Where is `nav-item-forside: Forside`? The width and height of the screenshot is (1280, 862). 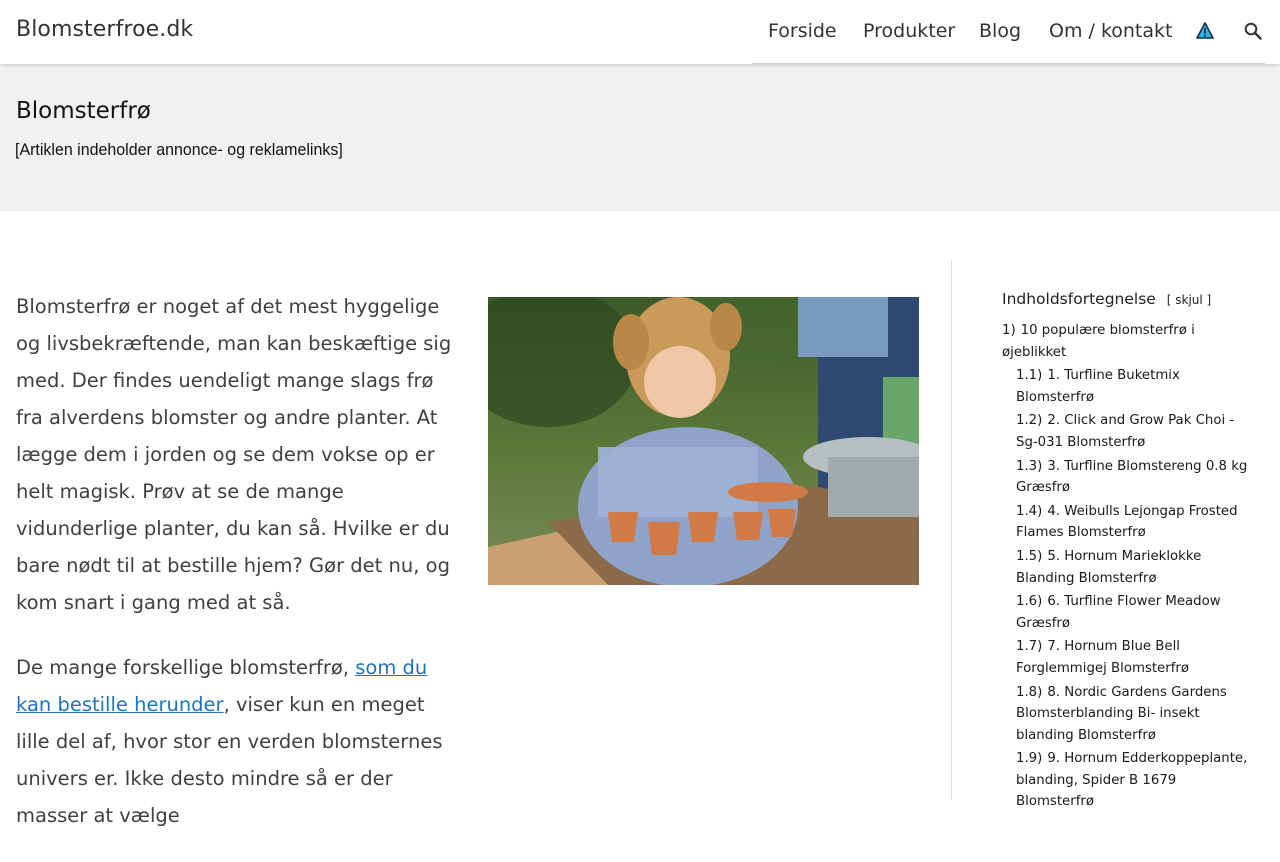 nav-item-forside: Forside is located at coordinates (802, 31).